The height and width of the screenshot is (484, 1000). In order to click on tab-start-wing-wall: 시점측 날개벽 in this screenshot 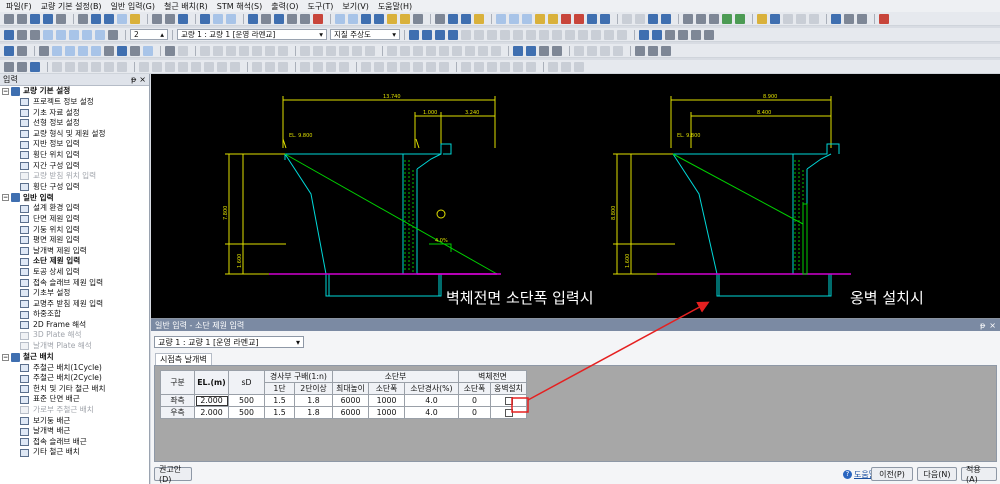, I will do `click(183, 359)`.